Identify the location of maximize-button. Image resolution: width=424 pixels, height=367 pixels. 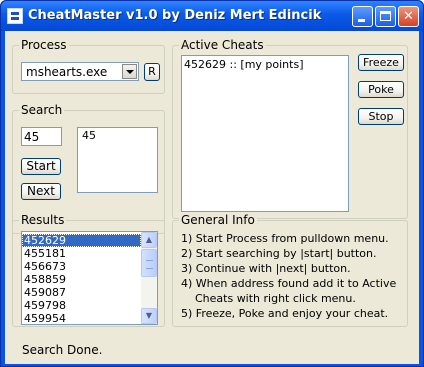
(385, 16).